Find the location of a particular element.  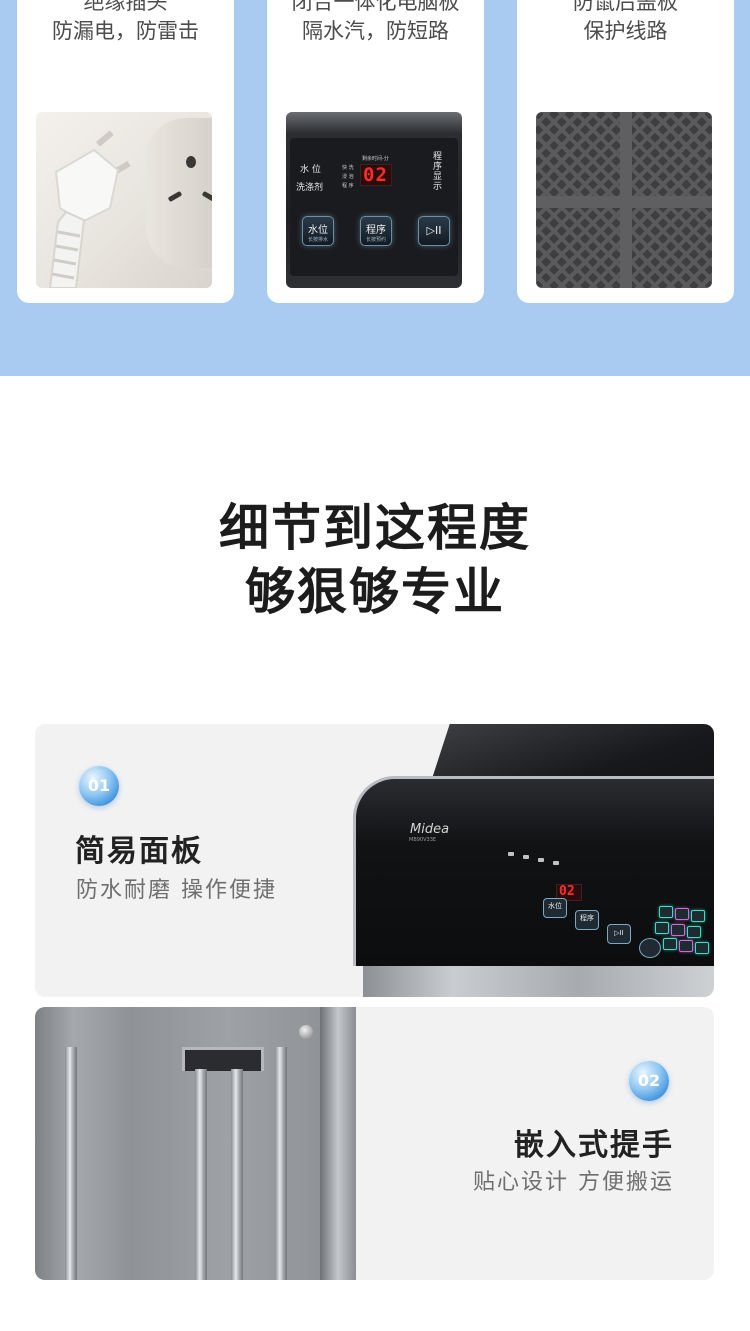

card-subtitle: 隔水汽，防短路 is located at coordinates (375, 31).